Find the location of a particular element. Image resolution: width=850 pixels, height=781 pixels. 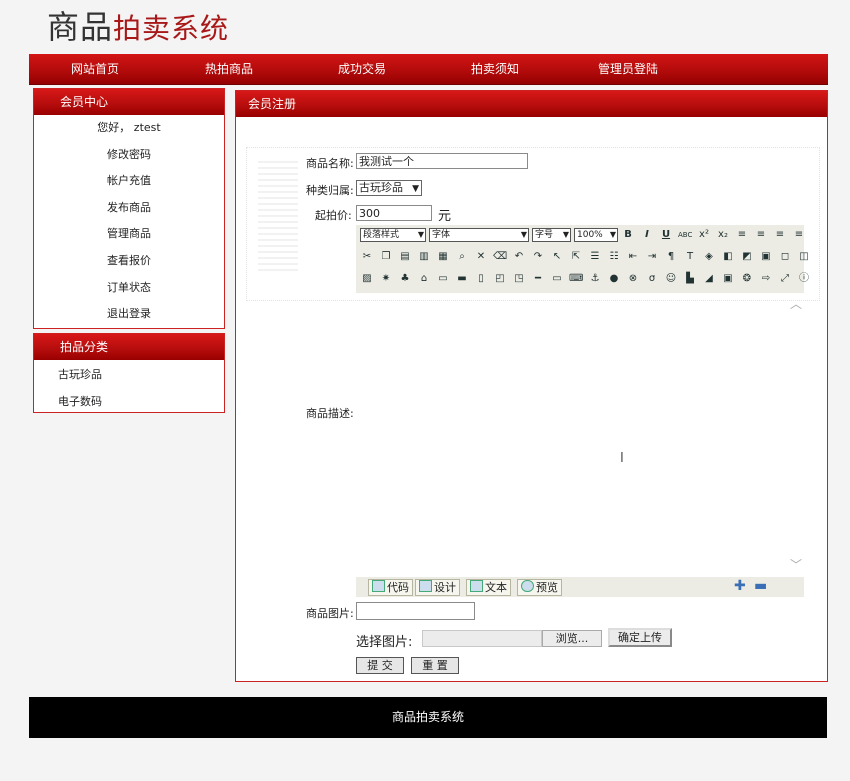

mode-text-tab: 文本 is located at coordinates (488, 587).